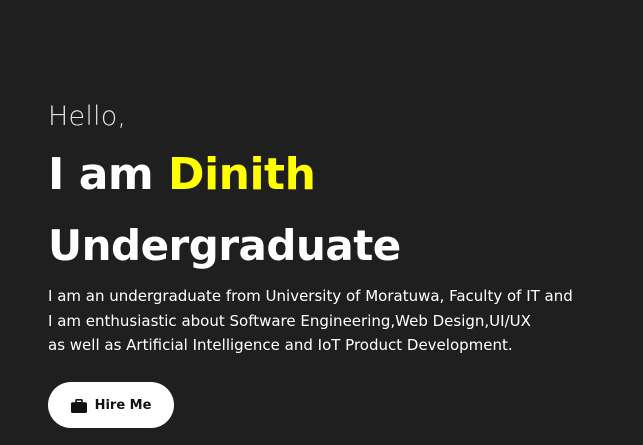 Image resolution: width=643 pixels, height=445 pixels. What do you see at coordinates (78, 405) in the screenshot?
I see `briefcase-icon` at bounding box center [78, 405].